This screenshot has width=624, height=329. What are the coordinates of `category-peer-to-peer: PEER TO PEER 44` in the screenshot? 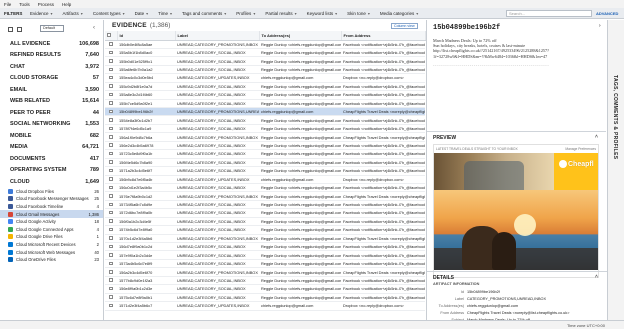 It's located at (51, 113).